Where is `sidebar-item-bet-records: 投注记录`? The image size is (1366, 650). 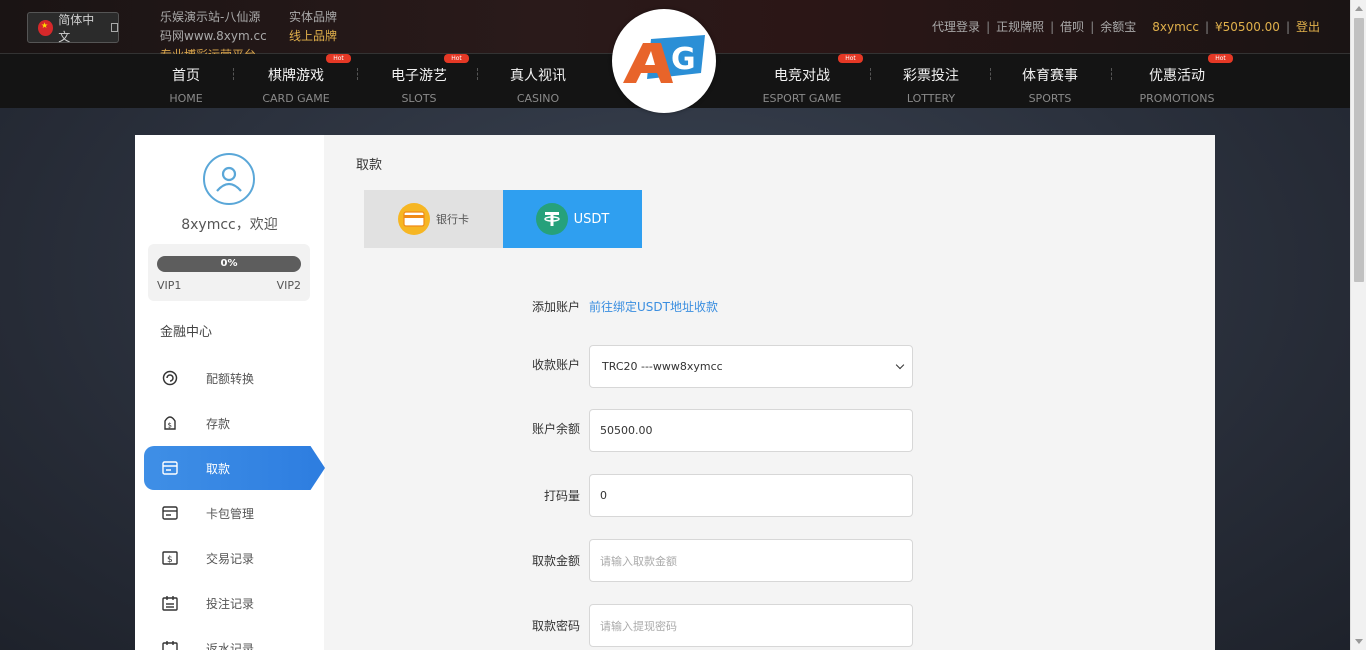 sidebar-item-bet-records: 投注记录 is located at coordinates (234, 603).